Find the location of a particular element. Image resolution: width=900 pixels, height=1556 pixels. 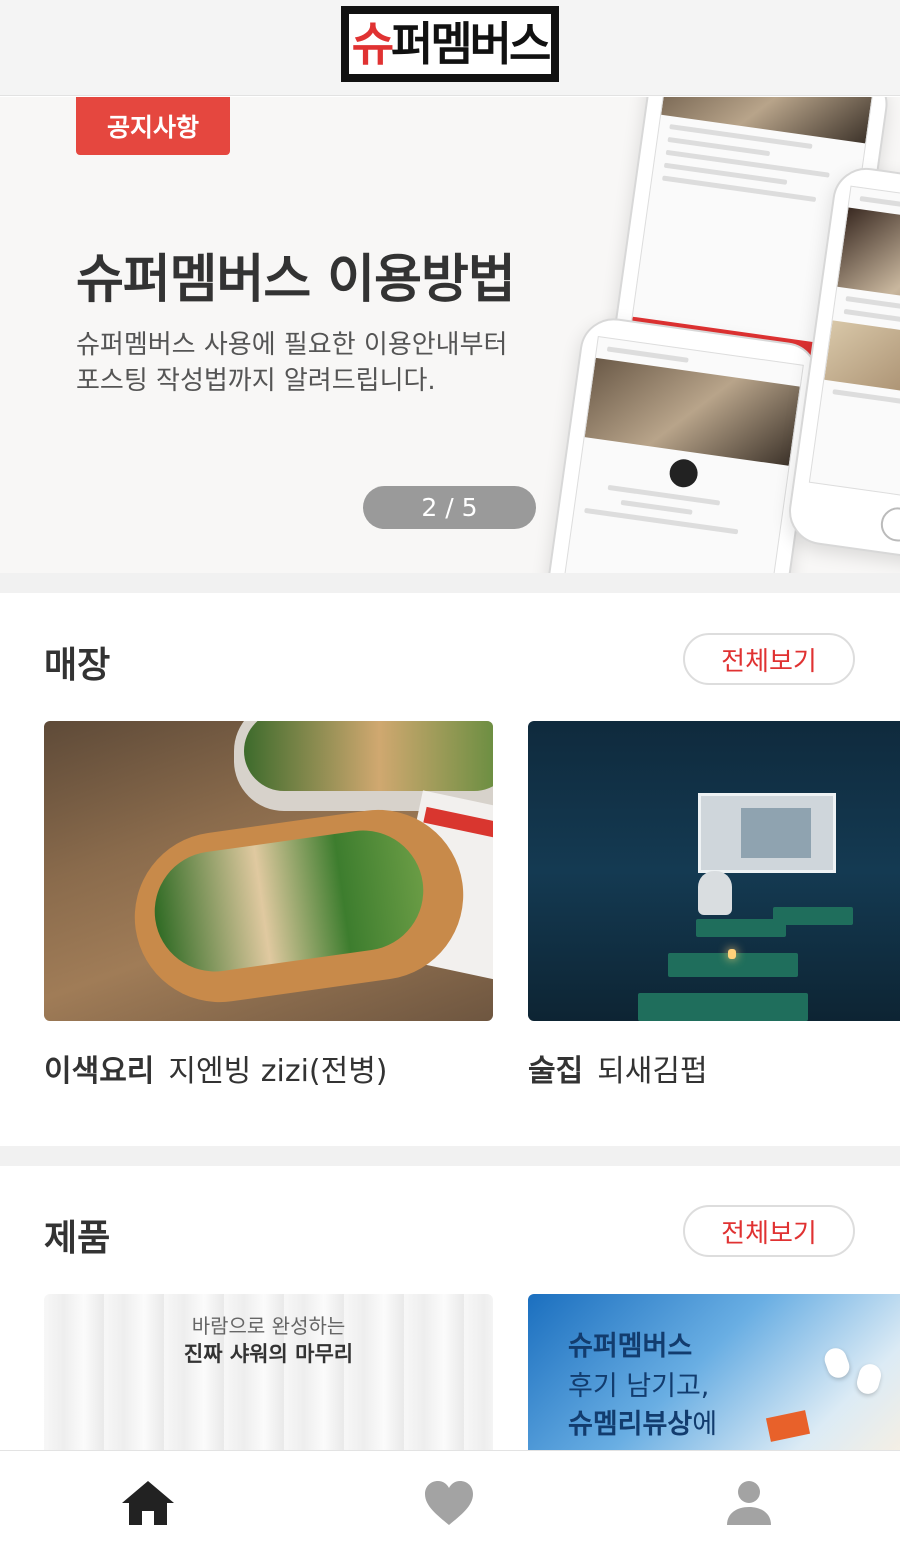

projector-image is located at coordinates (776, 833).